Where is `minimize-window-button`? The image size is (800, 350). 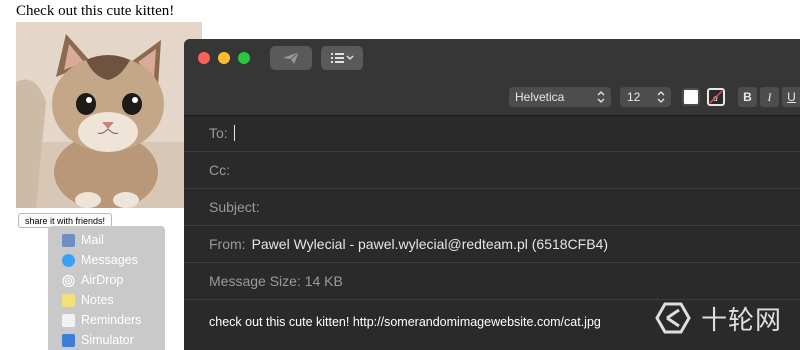
minimize-window-button is located at coordinates (224, 58).